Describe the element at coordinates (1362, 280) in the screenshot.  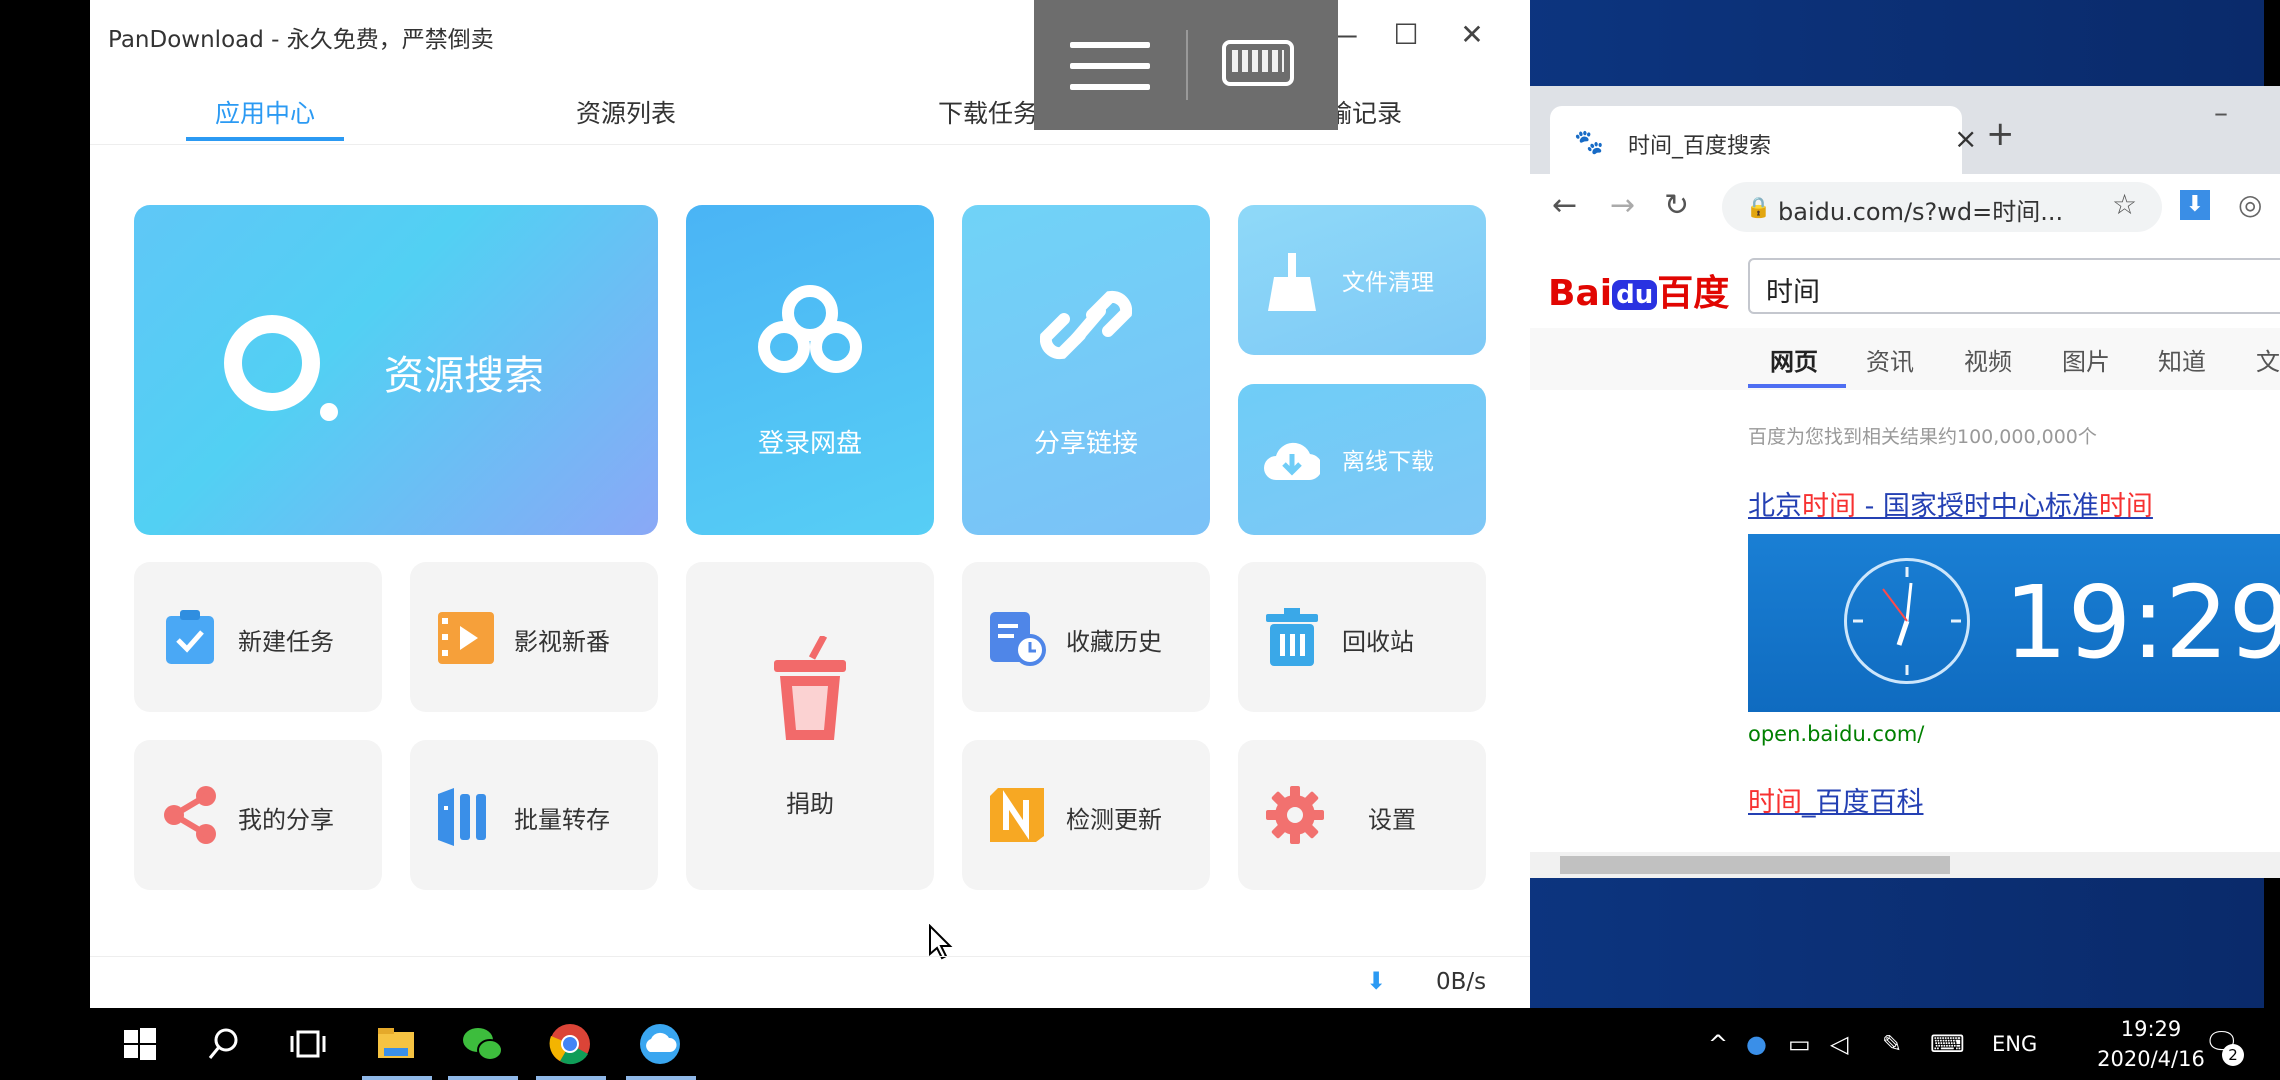
I see `file-clean-tile: 文件清理` at that location.